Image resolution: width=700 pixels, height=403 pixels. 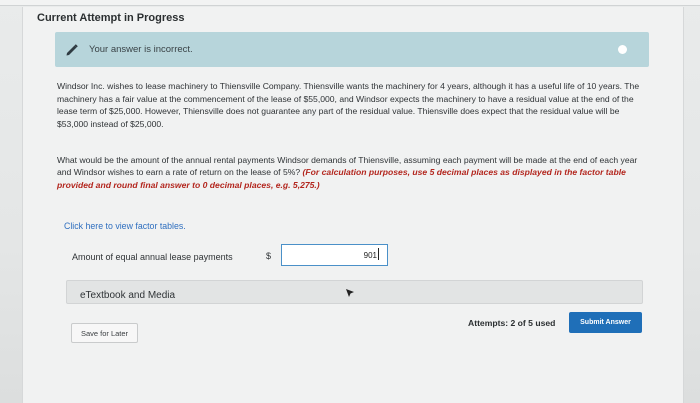 What do you see at coordinates (111, 18) in the screenshot?
I see `page-title: Current Attempt in Progress` at bounding box center [111, 18].